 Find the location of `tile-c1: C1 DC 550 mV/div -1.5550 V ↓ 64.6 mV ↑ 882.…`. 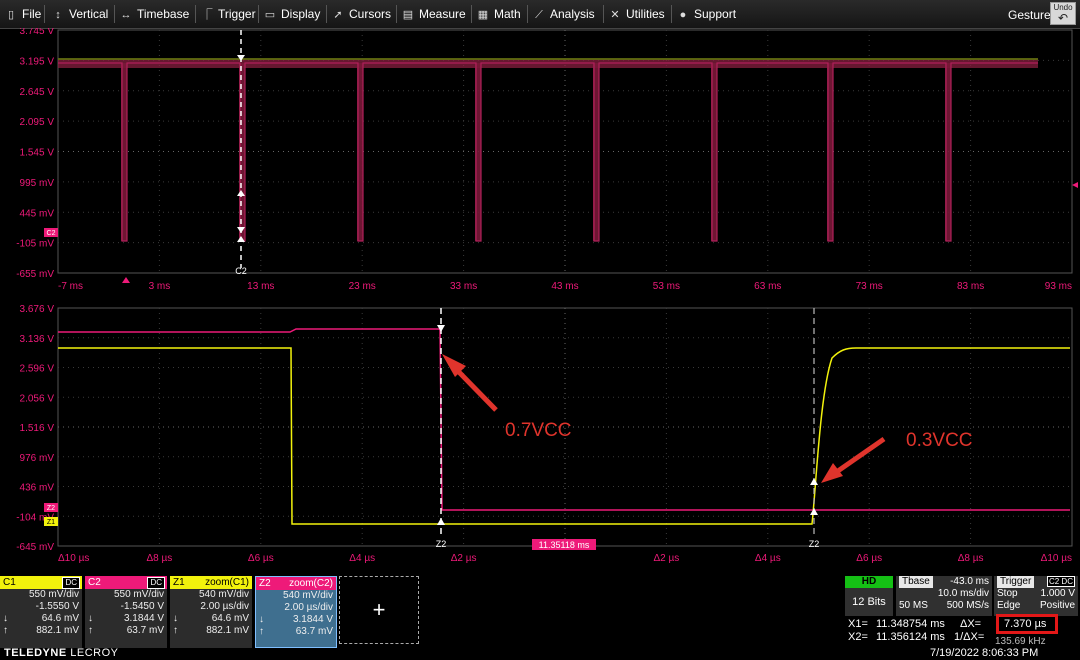

tile-c1: C1 DC 550 mV/div -1.5550 V ↓ 64.6 mV ↑ 882.… is located at coordinates (41, 612).